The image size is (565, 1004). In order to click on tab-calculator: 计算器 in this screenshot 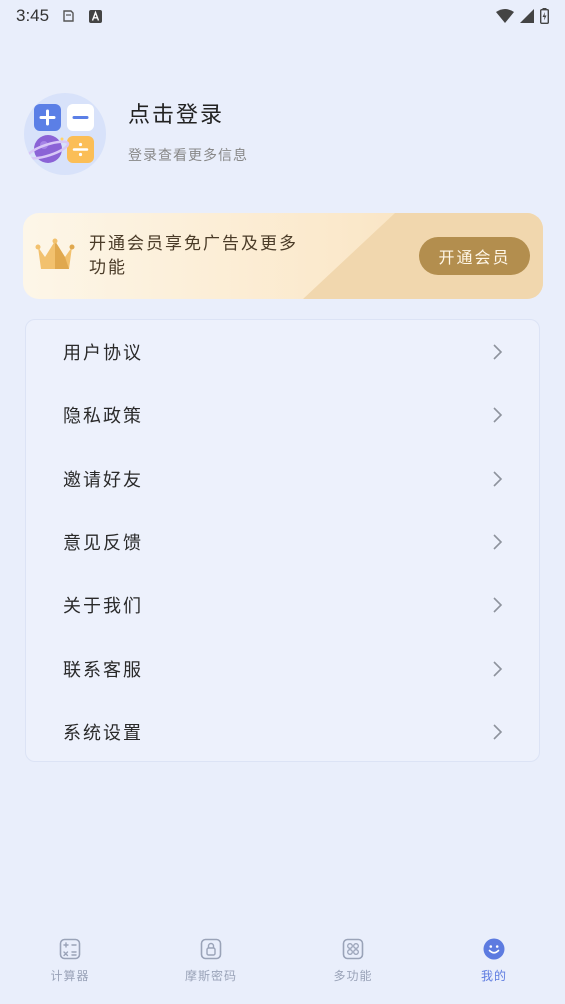, I will do `click(70, 965)`.